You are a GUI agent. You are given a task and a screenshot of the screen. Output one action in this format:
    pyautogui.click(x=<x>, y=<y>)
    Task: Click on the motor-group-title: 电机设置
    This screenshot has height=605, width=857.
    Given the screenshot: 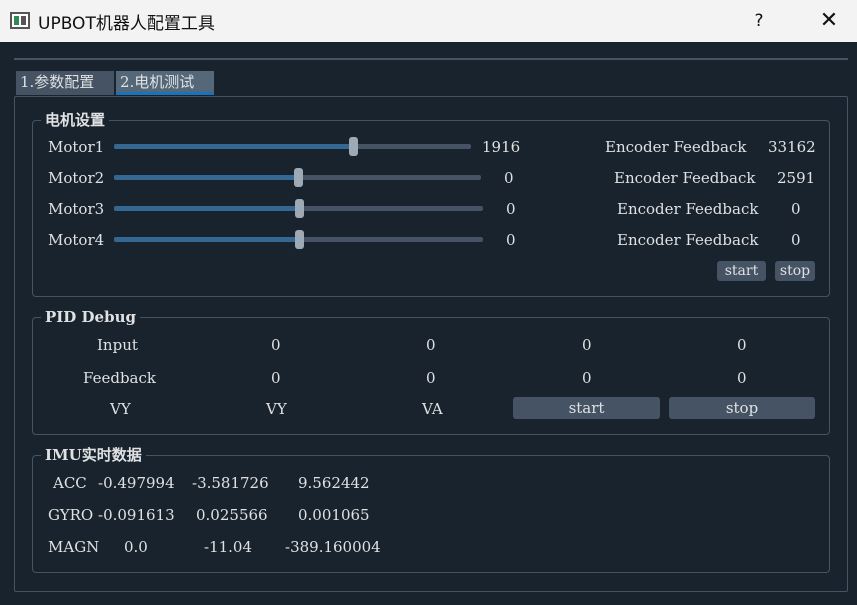 What is the action you would take?
    pyautogui.click(x=75, y=120)
    